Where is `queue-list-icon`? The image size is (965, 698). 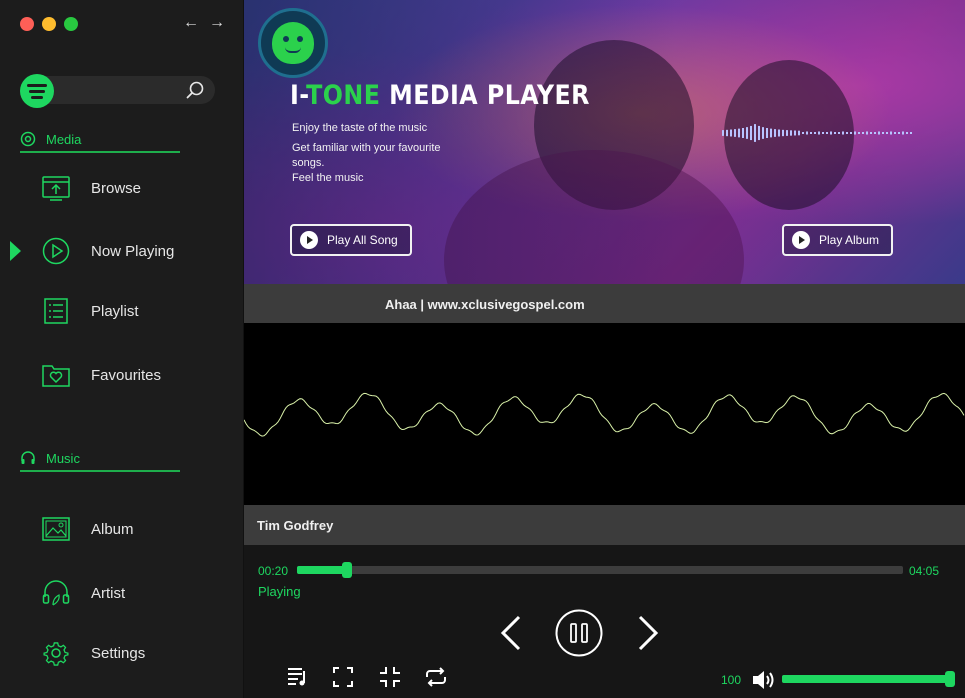
queue-list-icon is located at coordinates (297, 676).